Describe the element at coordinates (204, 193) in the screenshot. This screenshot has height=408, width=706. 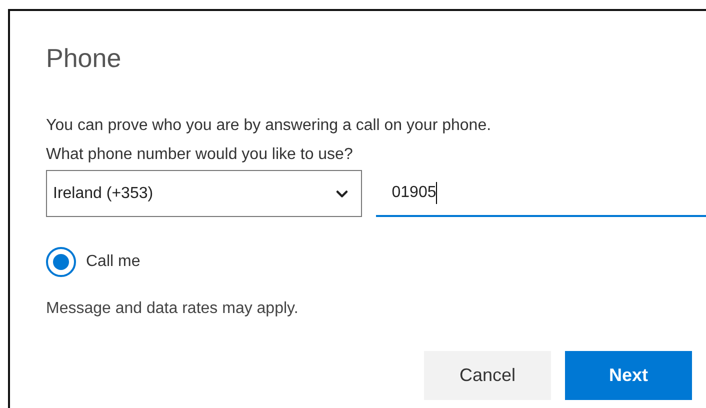
I see `country-select: Ireland (+353)` at that location.